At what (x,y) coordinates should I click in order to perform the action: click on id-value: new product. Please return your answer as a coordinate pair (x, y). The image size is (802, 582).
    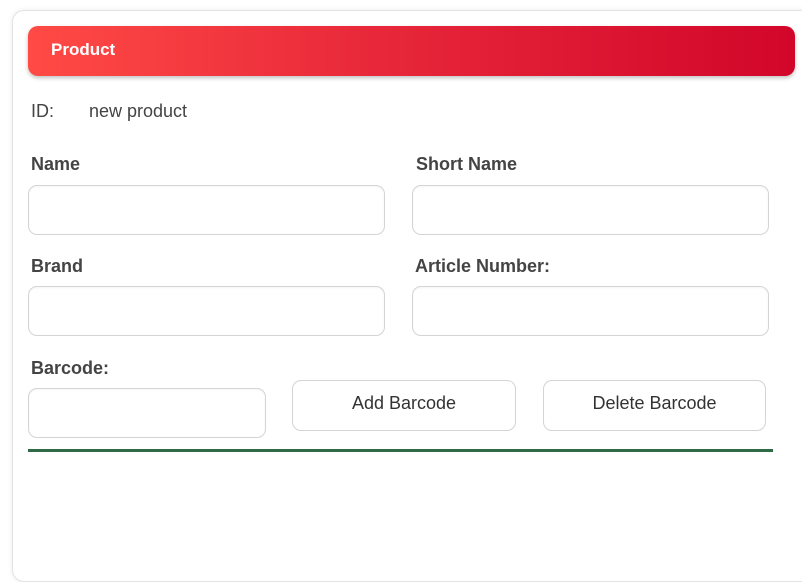
    Looking at the image, I should click on (138, 111).